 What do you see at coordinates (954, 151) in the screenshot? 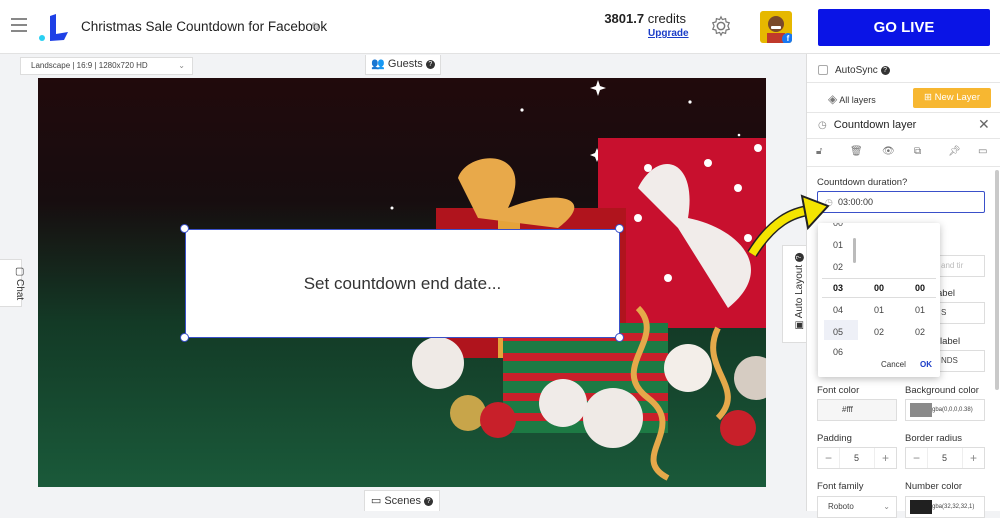
I see `pin-icon: 📌︎` at bounding box center [954, 151].